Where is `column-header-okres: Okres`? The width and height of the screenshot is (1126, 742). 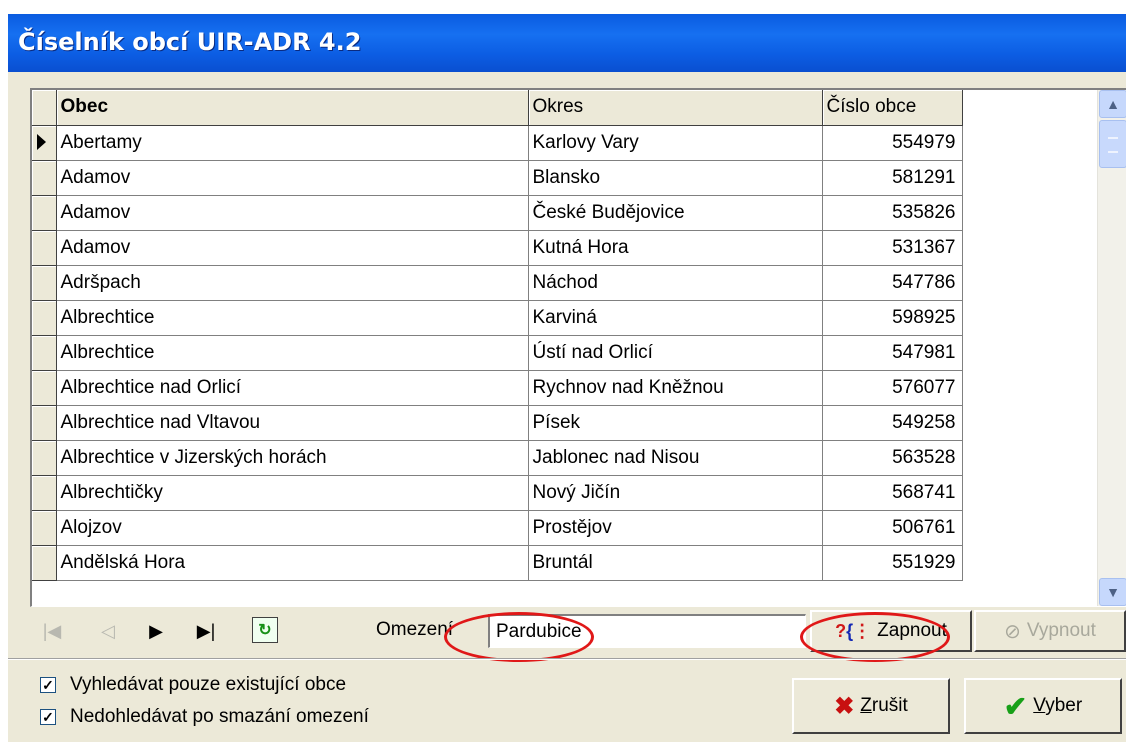 column-header-okres: Okres is located at coordinates (675, 108).